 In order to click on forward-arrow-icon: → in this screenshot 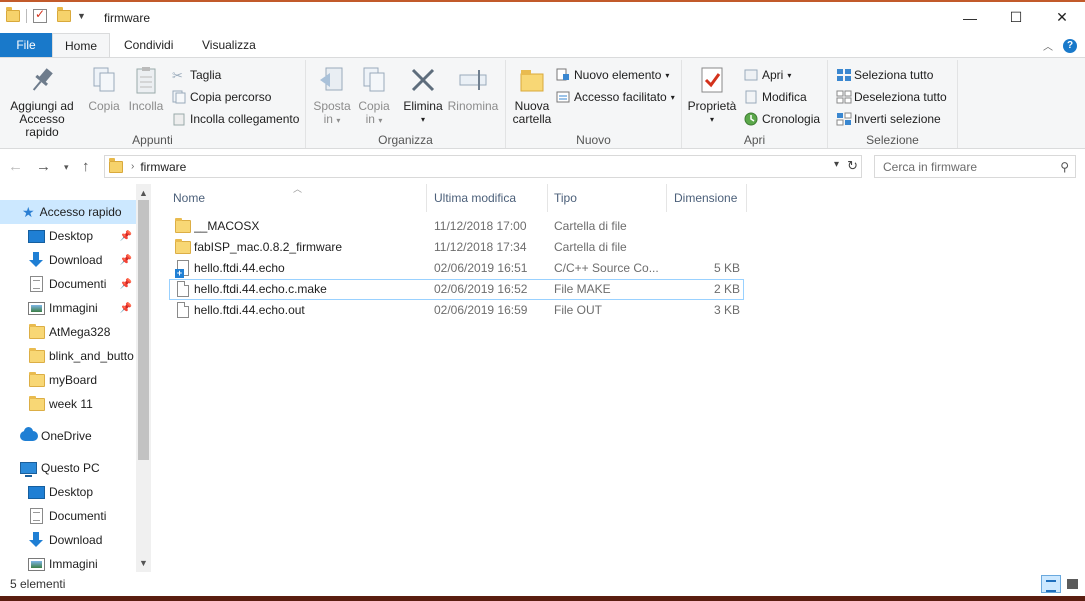, I will do `click(43, 166)`.